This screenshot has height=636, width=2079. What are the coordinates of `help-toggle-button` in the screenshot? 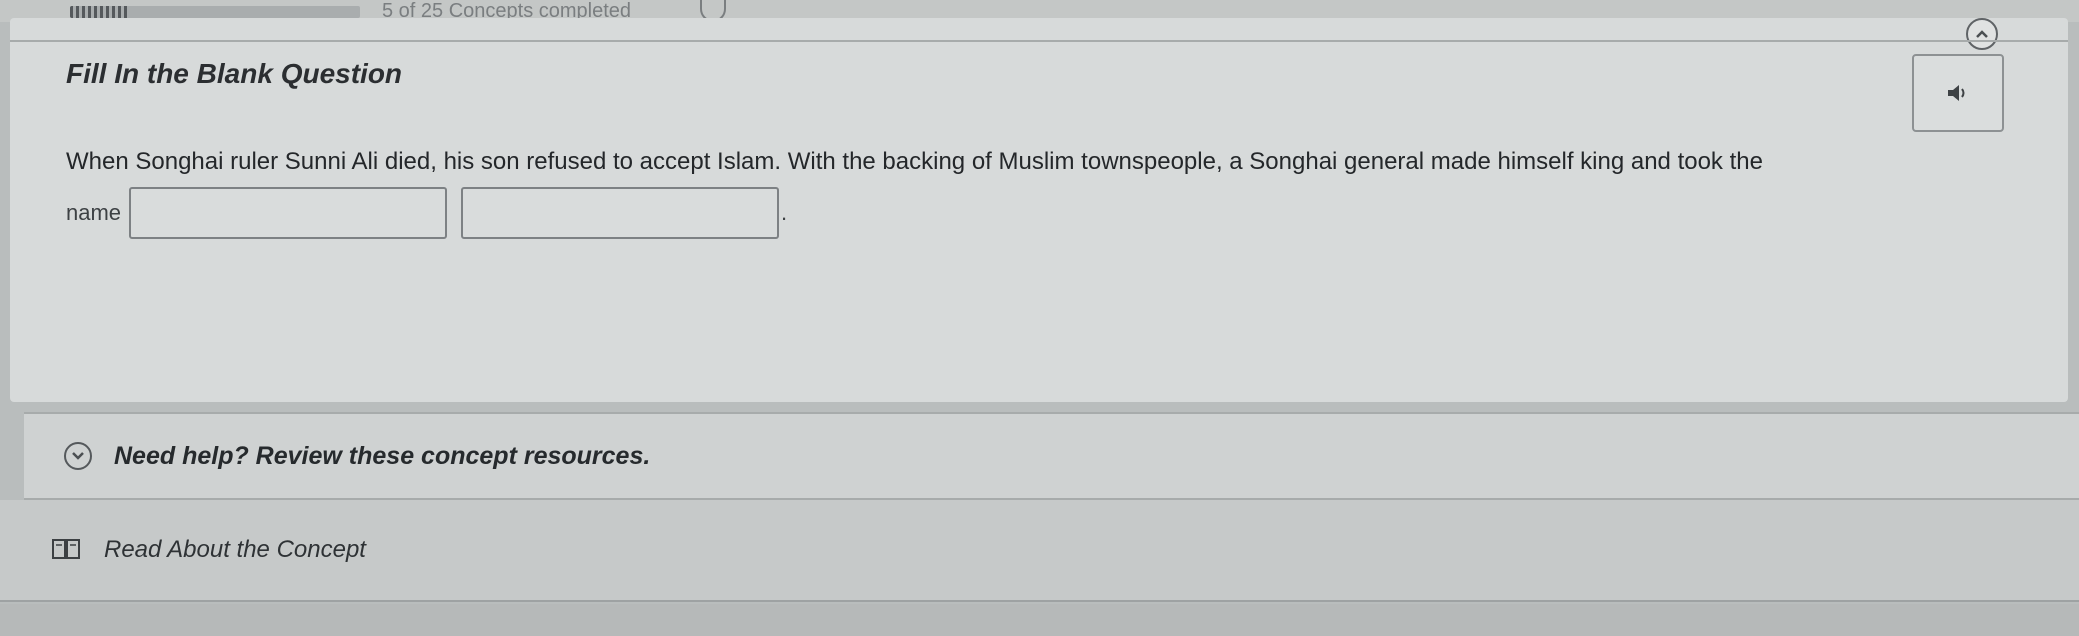 It's located at (78, 456).